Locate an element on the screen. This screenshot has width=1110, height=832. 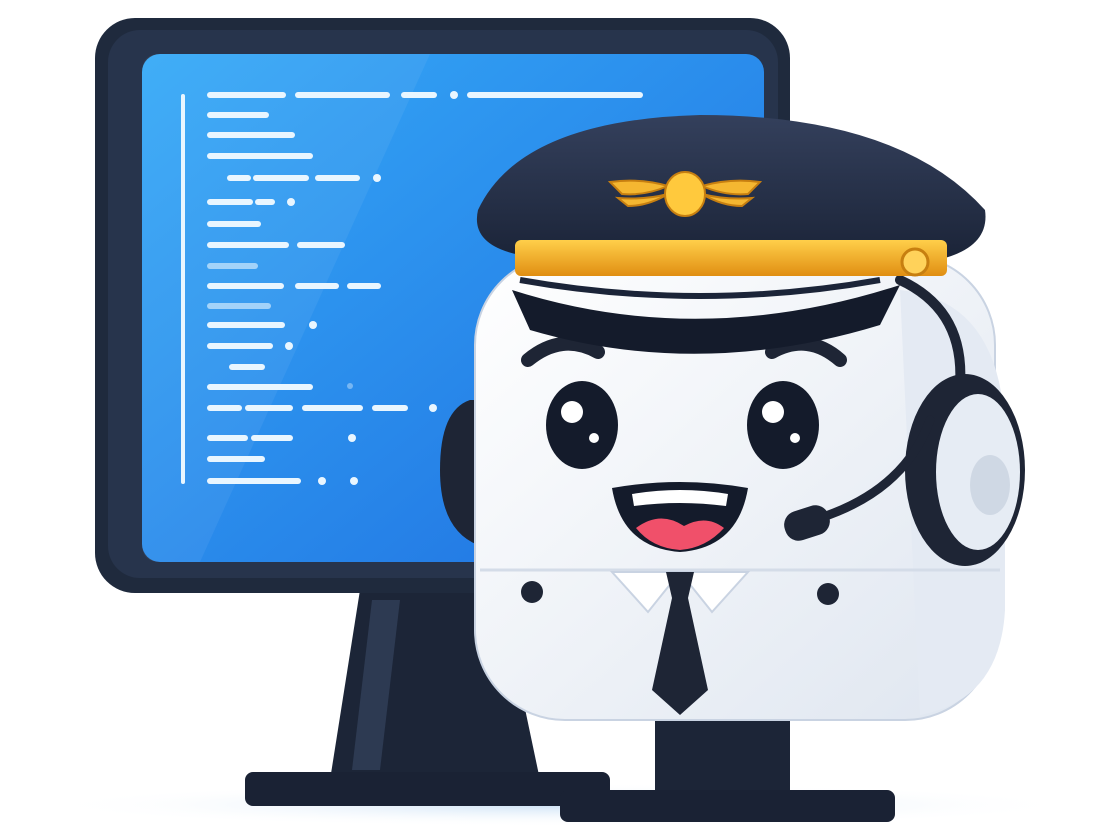
robot-stand-neck is located at coordinates (722, 755).